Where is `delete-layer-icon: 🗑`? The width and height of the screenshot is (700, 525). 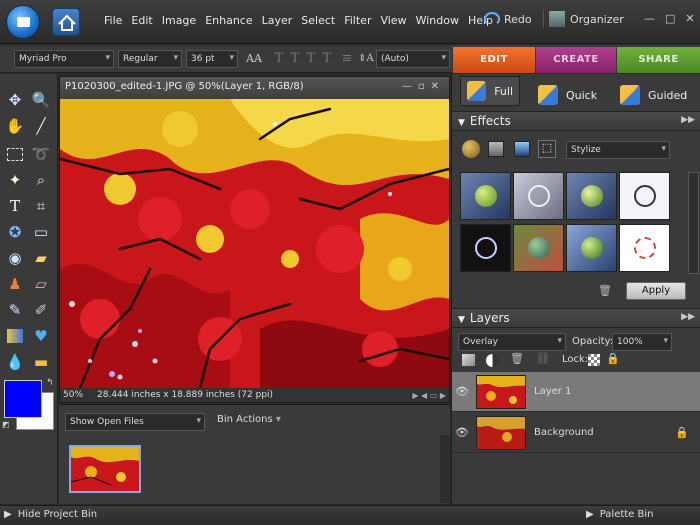
delete-layer-icon: 🗑 is located at coordinates (517, 358).